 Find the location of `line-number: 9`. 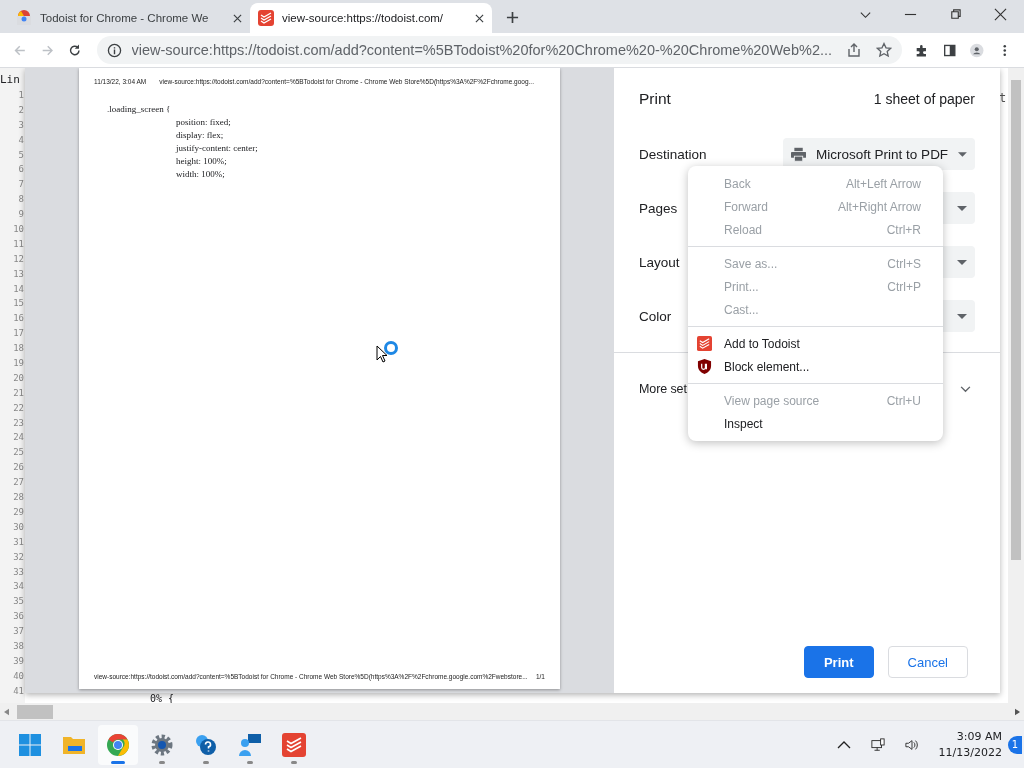

line-number: 9 is located at coordinates (21, 215).